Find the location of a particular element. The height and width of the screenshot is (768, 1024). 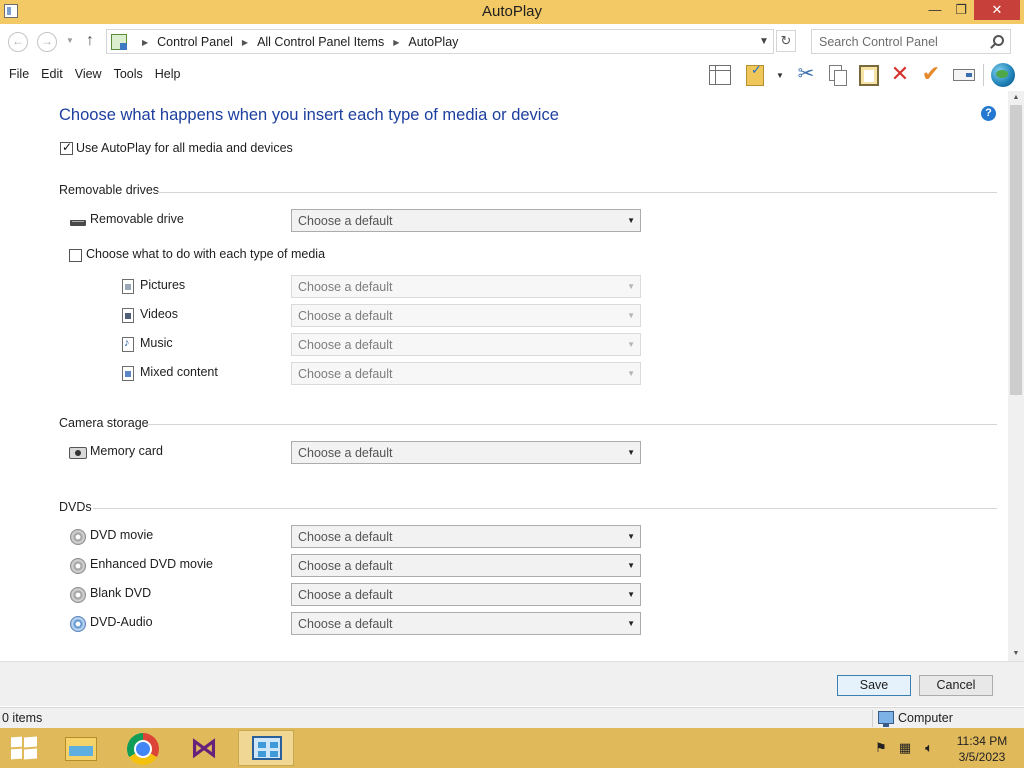

scroll-down-icon: ▼ is located at coordinates (1016, 654).